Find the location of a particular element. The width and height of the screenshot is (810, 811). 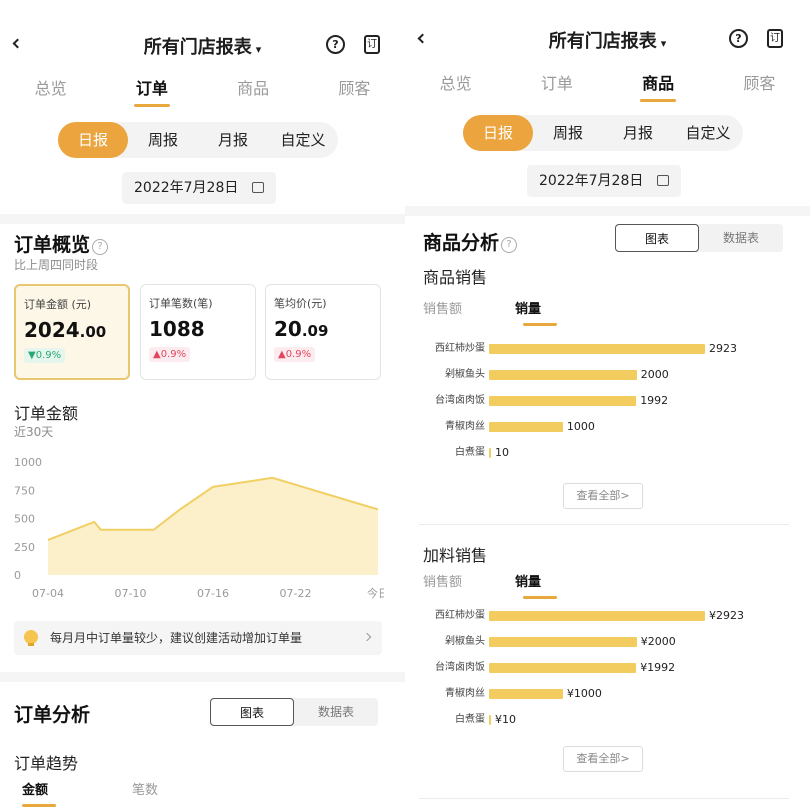

product-sales-title: 商品销售 is located at coordinates (455, 277).